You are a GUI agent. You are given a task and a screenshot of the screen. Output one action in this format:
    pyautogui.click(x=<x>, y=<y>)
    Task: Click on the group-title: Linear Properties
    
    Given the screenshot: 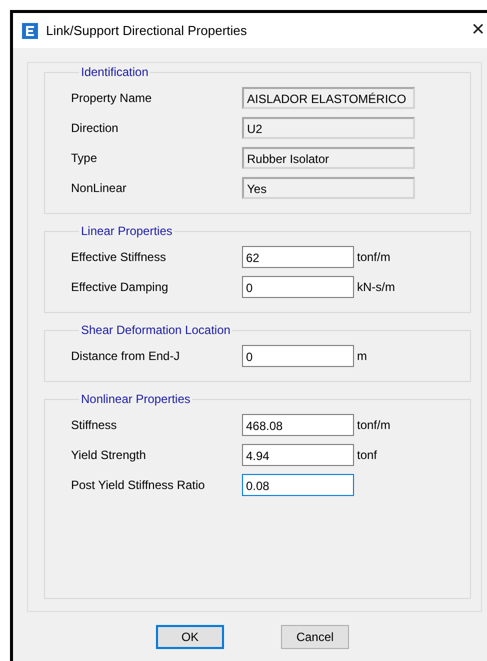 What is the action you would take?
    pyautogui.click(x=127, y=231)
    